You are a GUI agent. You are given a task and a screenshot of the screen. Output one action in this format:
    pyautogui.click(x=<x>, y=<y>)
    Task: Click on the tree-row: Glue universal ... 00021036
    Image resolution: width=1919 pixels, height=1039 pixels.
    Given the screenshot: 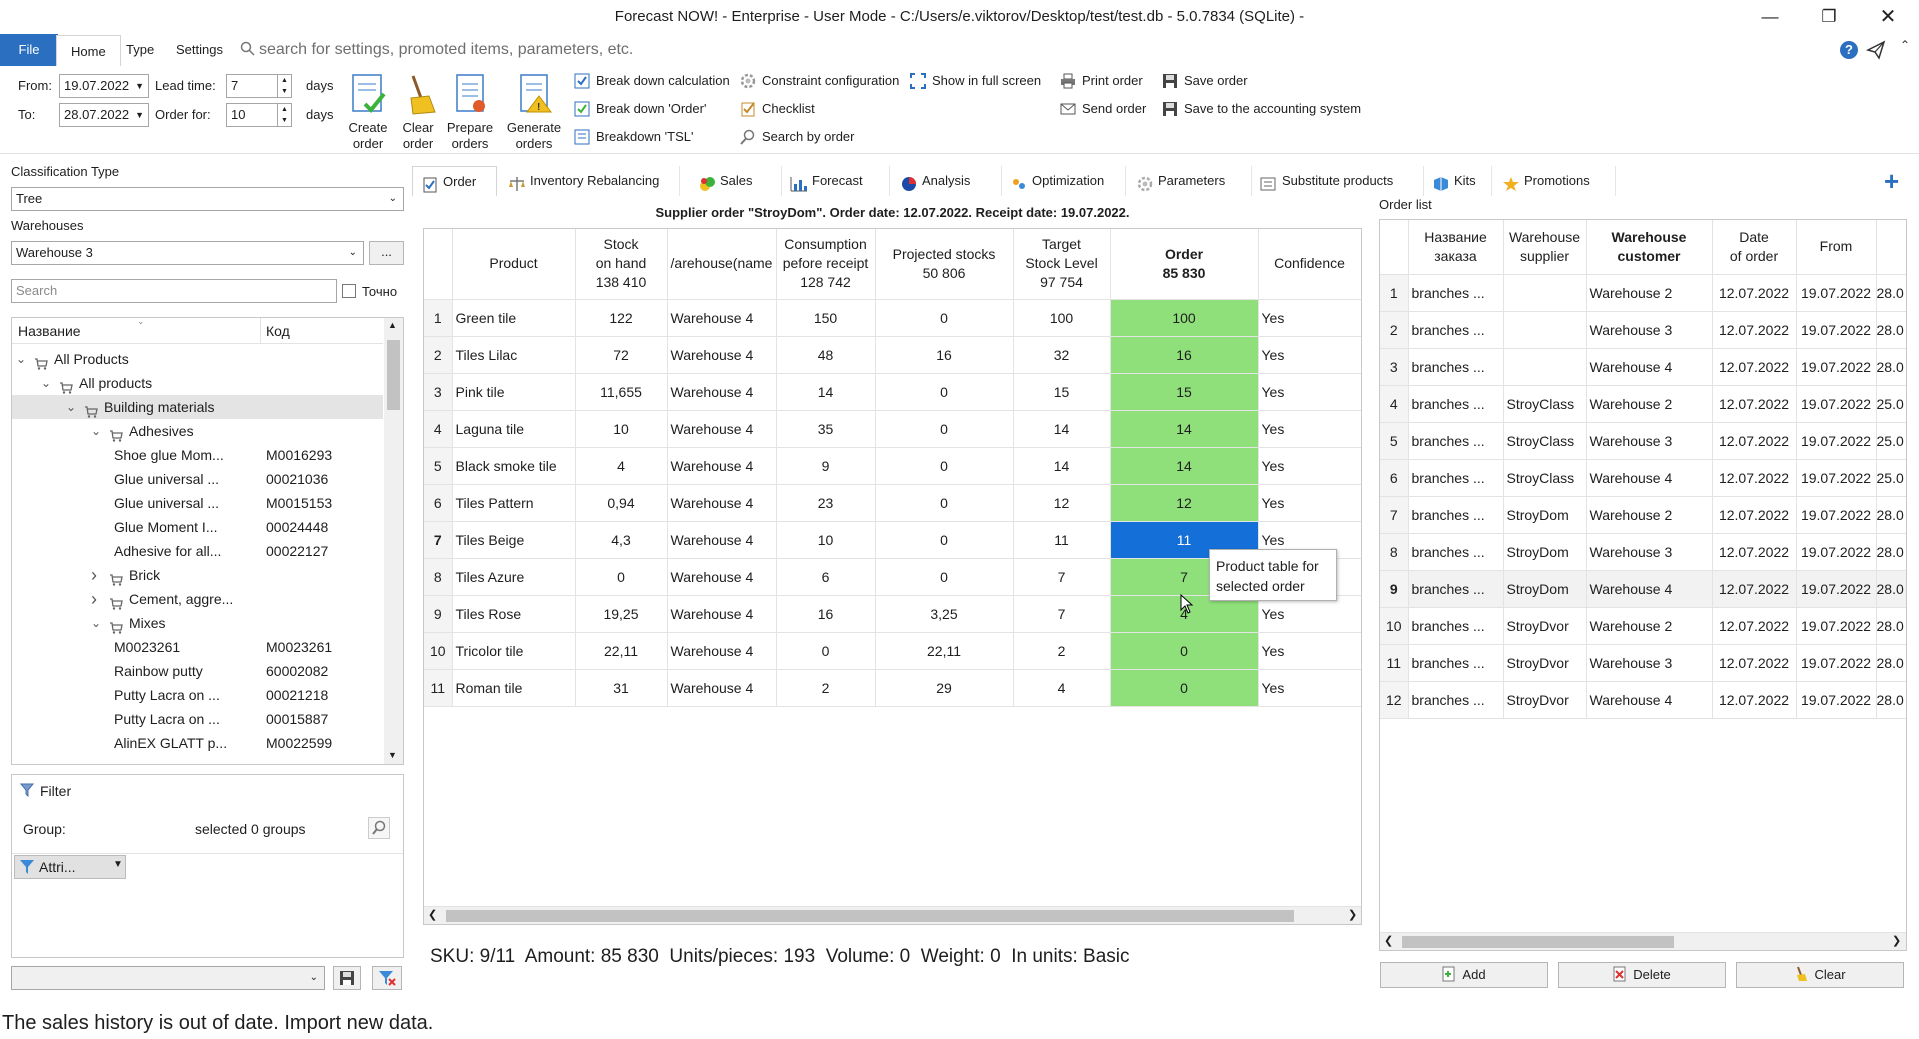 What is the action you would take?
    pyautogui.click(x=197, y=479)
    